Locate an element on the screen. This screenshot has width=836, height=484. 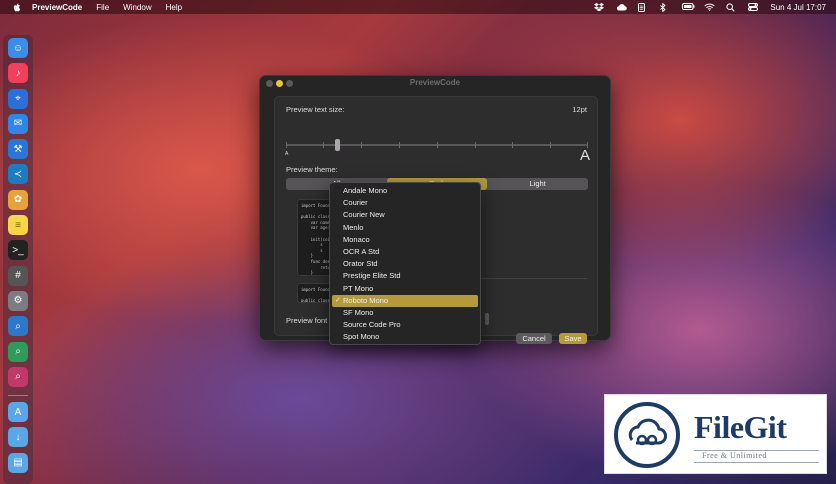
control-center-icon is located at coordinates (753, 7).